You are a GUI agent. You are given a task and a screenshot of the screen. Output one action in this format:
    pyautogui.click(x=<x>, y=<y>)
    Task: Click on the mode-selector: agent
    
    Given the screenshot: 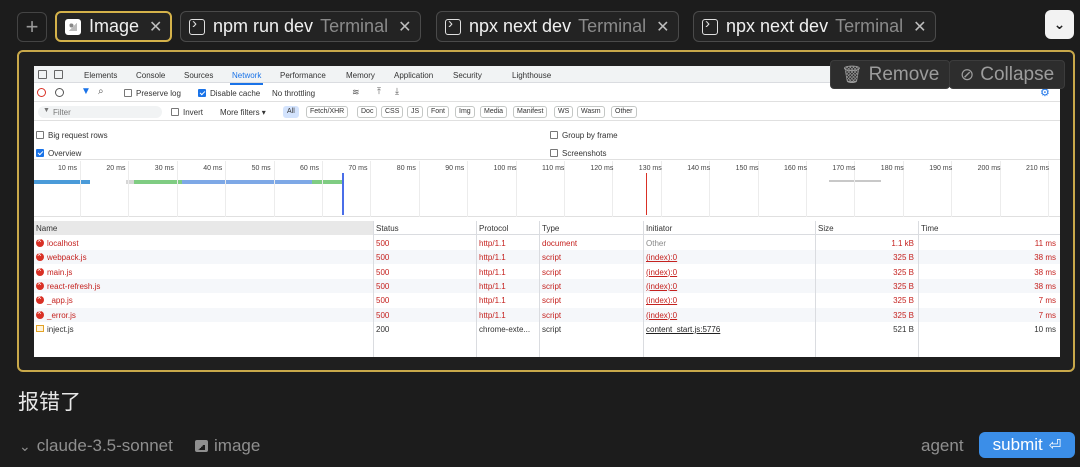 What is the action you would take?
    pyautogui.click(x=942, y=446)
    